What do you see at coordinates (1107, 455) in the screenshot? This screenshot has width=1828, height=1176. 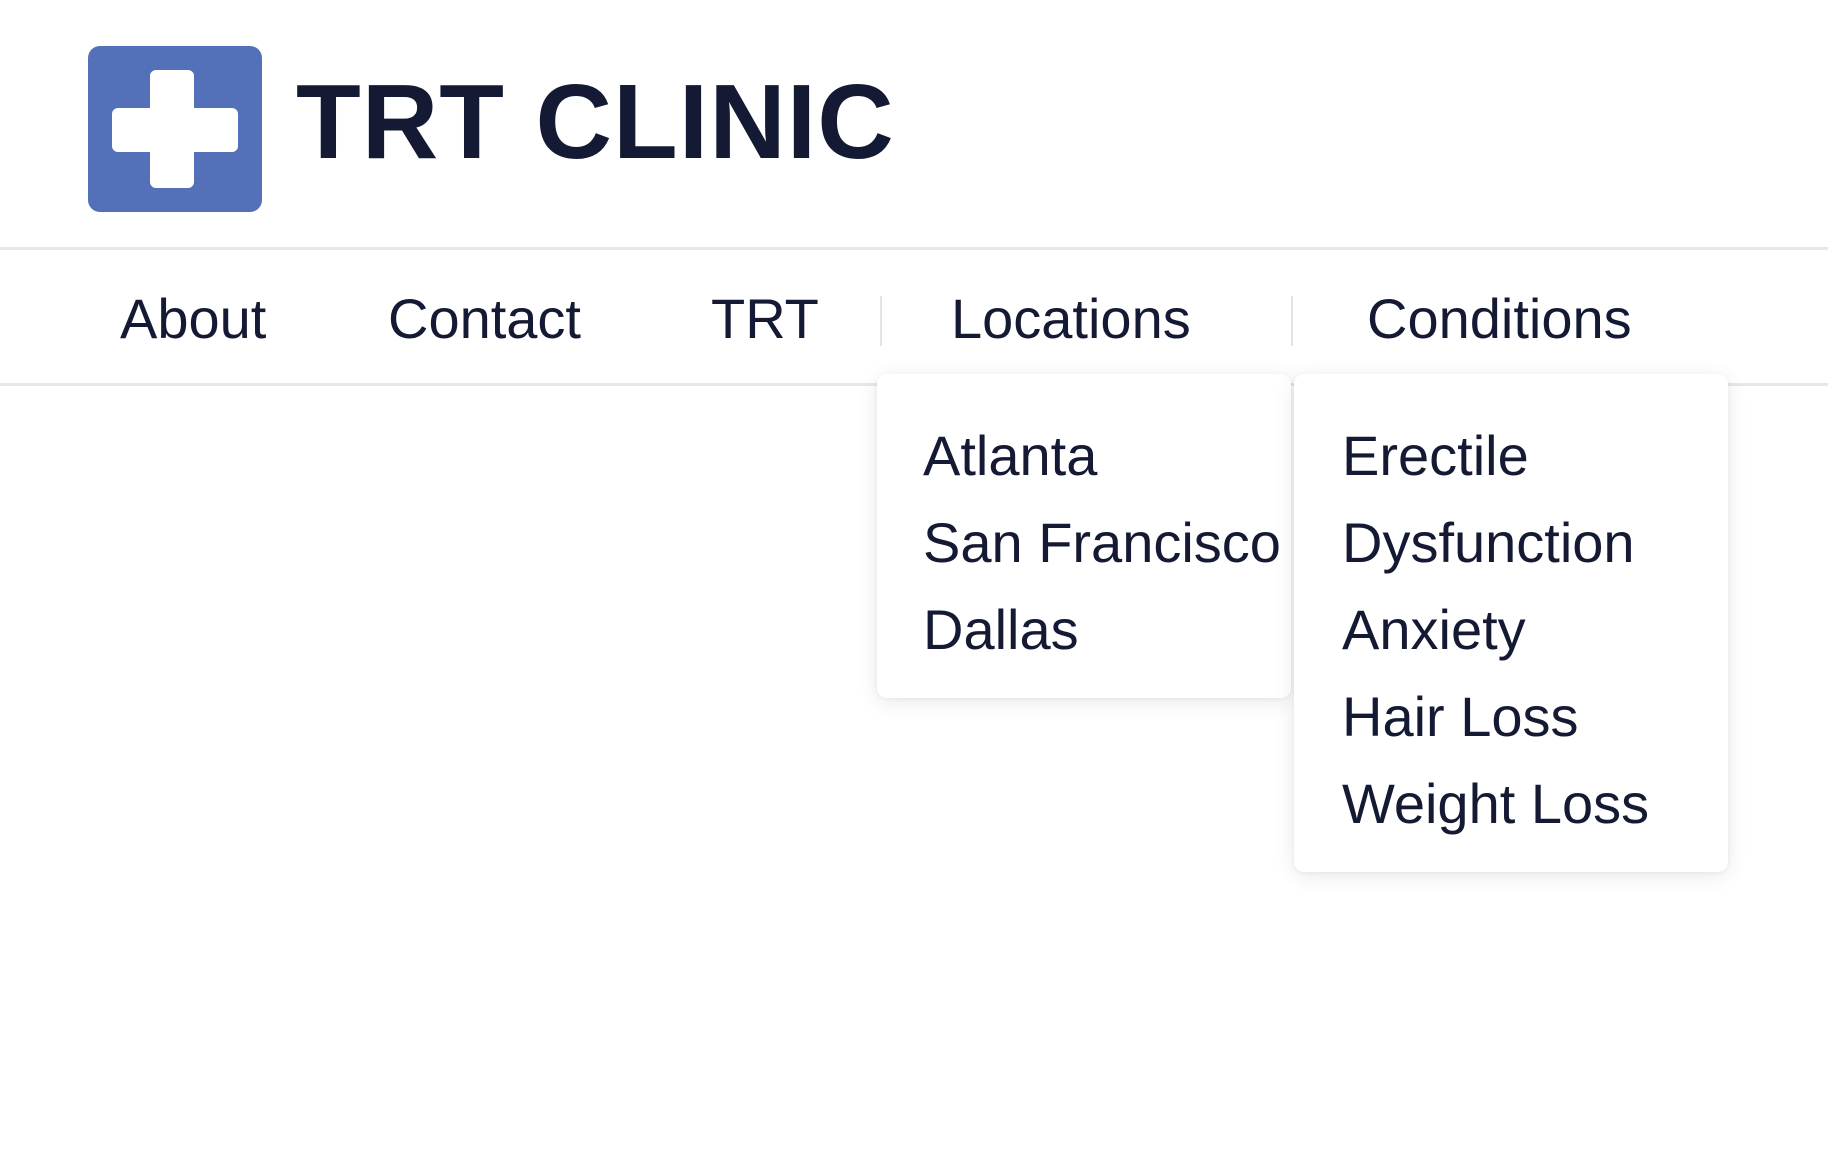 I see `dropdown-item-atlanta: Atlanta` at bounding box center [1107, 455].